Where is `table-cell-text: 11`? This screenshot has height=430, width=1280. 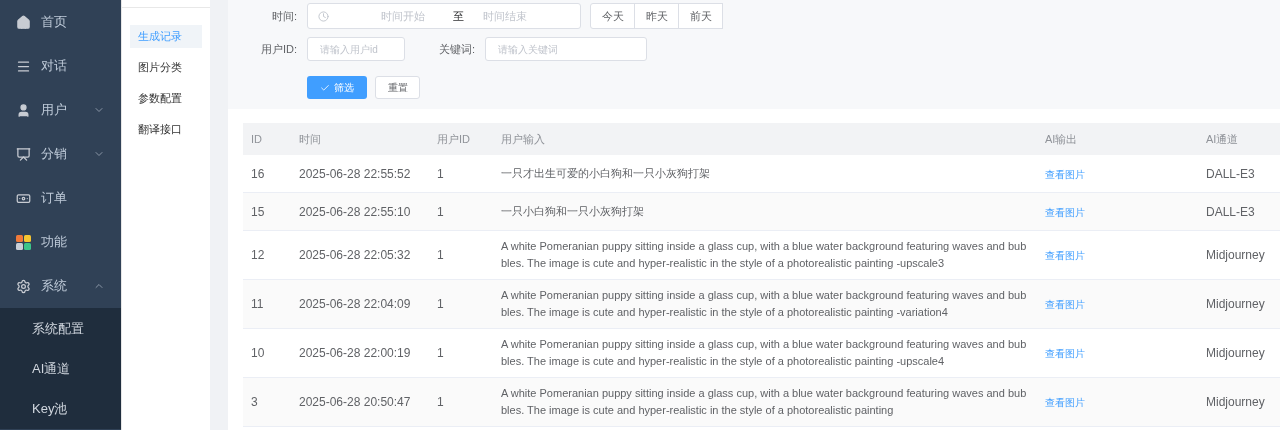 table-cell-text: 11 is located at coordinates (257, 304).